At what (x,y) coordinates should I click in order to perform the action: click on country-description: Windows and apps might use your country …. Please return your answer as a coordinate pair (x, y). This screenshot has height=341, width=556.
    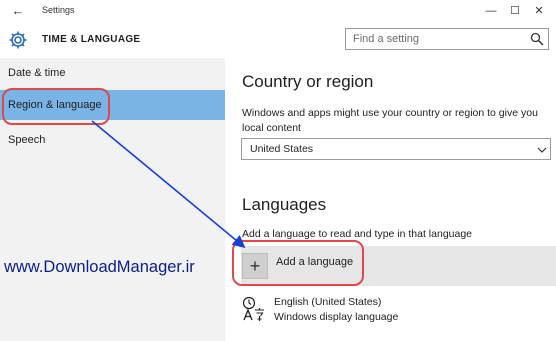
    Looking at the image, I should click on (390, 120).